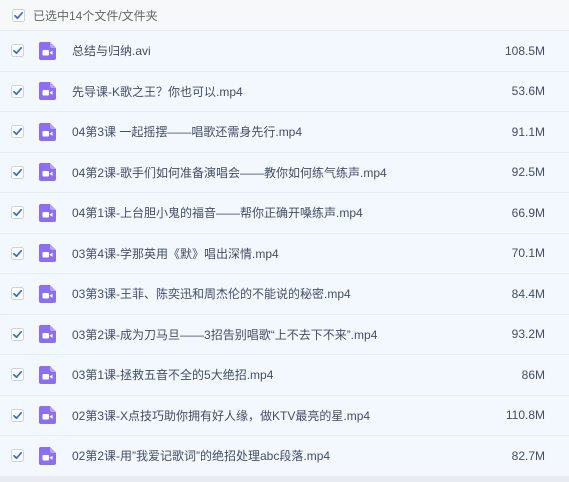 Image resolution: width=569 pixels, height=482 pixels. I want to click on file-name: 先导课-K歌之王？你也可以.mp4, so click(257, 91).